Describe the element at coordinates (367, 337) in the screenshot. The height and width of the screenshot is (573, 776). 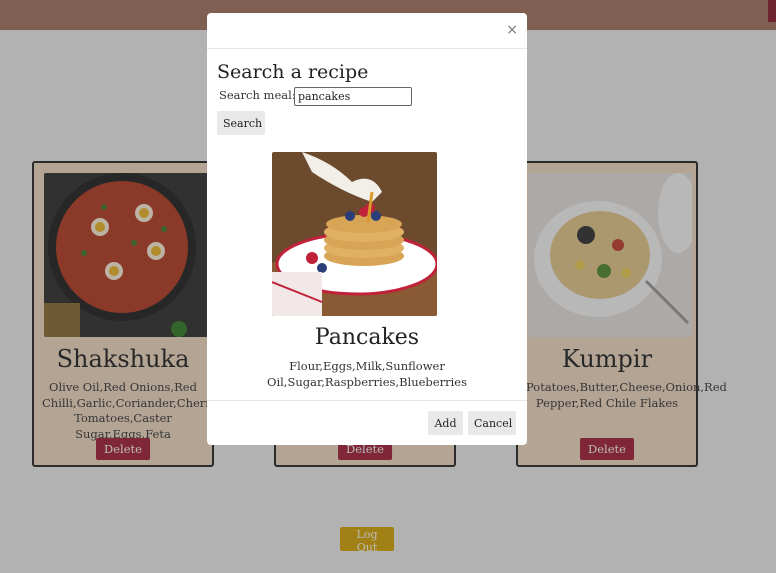
I see `result-title: Pancakes` at that location.